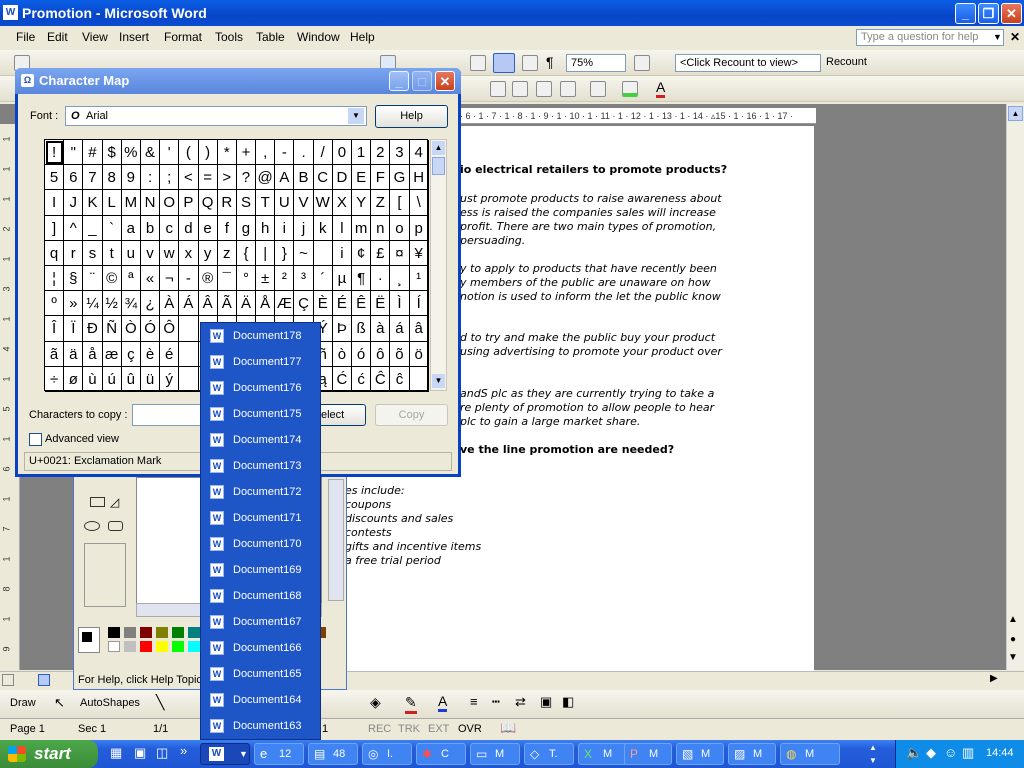 The width and height of the screenshot is (1024, 768). Describe the element at coordinates (189, 153) in the screenshot. I see `char-cell: (` at that location.